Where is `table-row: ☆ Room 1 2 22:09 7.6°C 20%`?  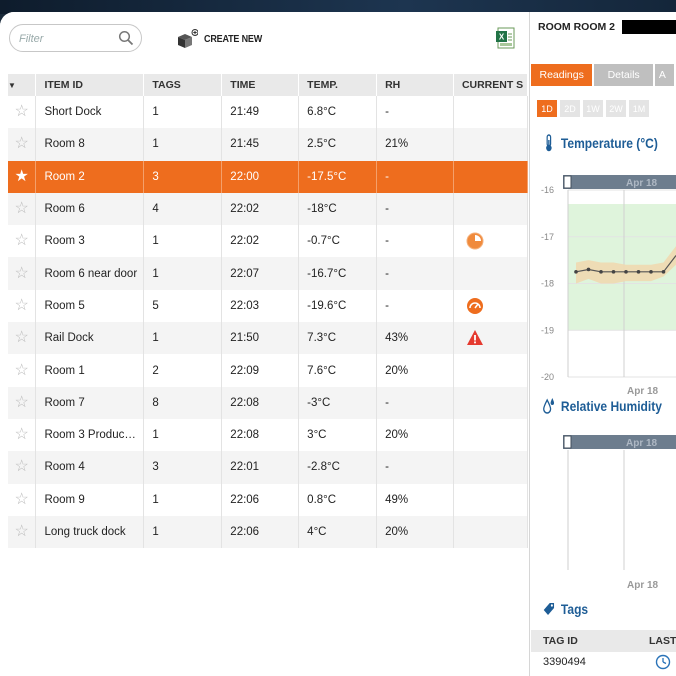 table-row: ☆ Room 1 2 22:09 7.6°C 20% is located at coordinates (268, 370).